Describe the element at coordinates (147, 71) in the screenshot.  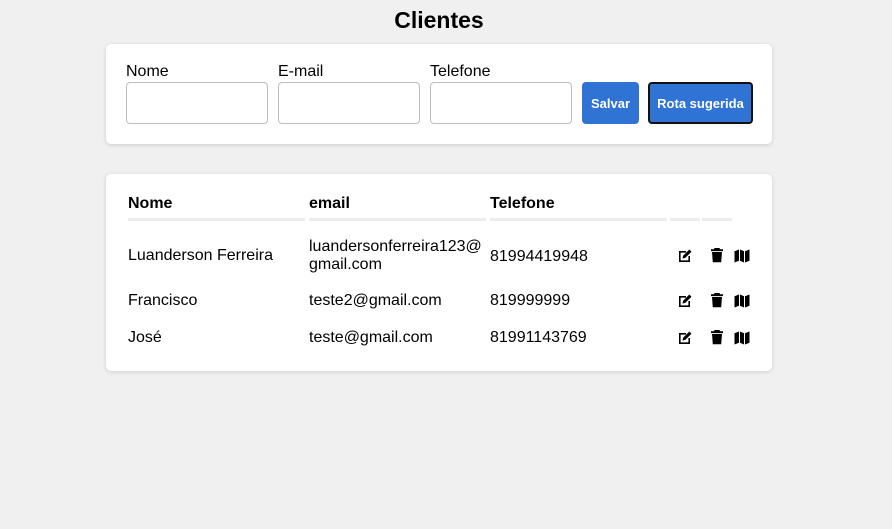
I see `name-label: Nome` at that location.